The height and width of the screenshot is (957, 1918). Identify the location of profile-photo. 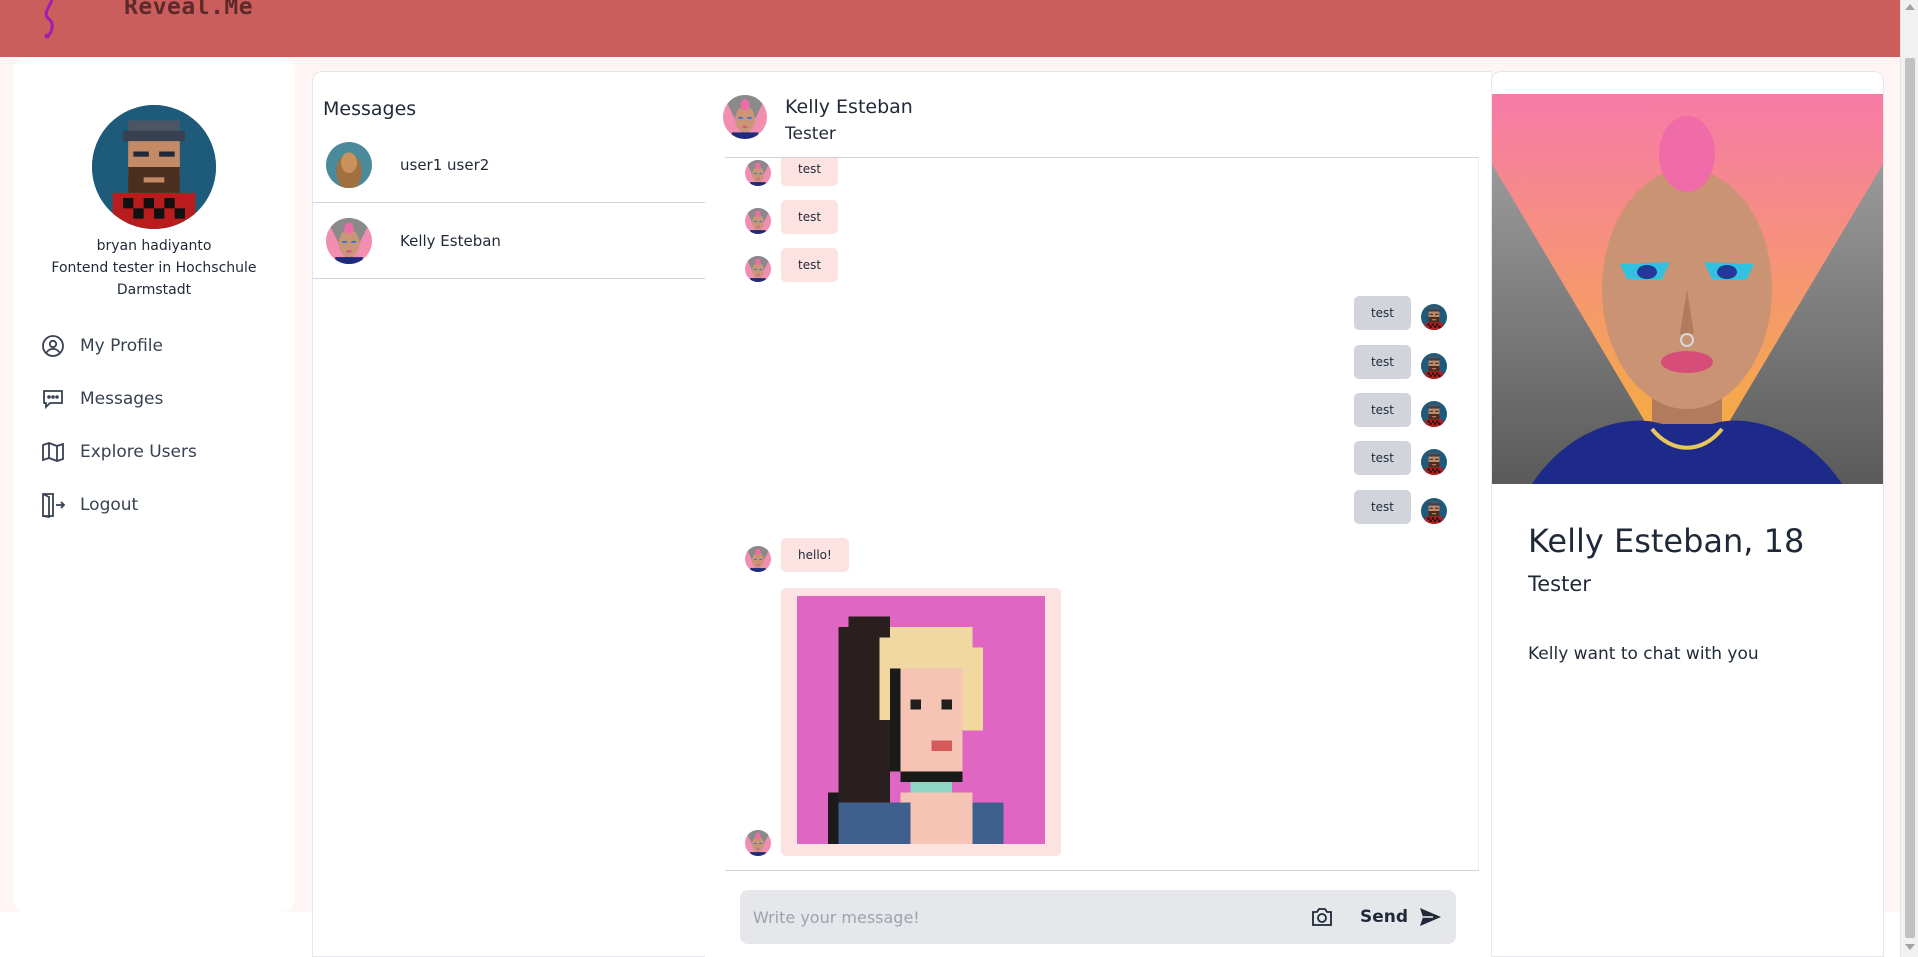
(1687, 289).